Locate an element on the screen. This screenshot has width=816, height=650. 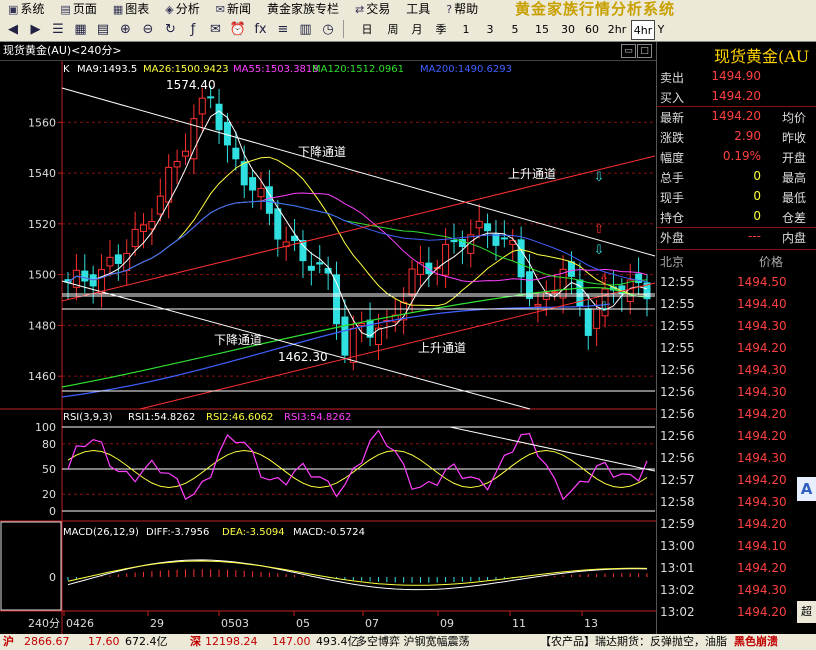
rsi-tick-label: 50 is located at coordinates (49, 469).